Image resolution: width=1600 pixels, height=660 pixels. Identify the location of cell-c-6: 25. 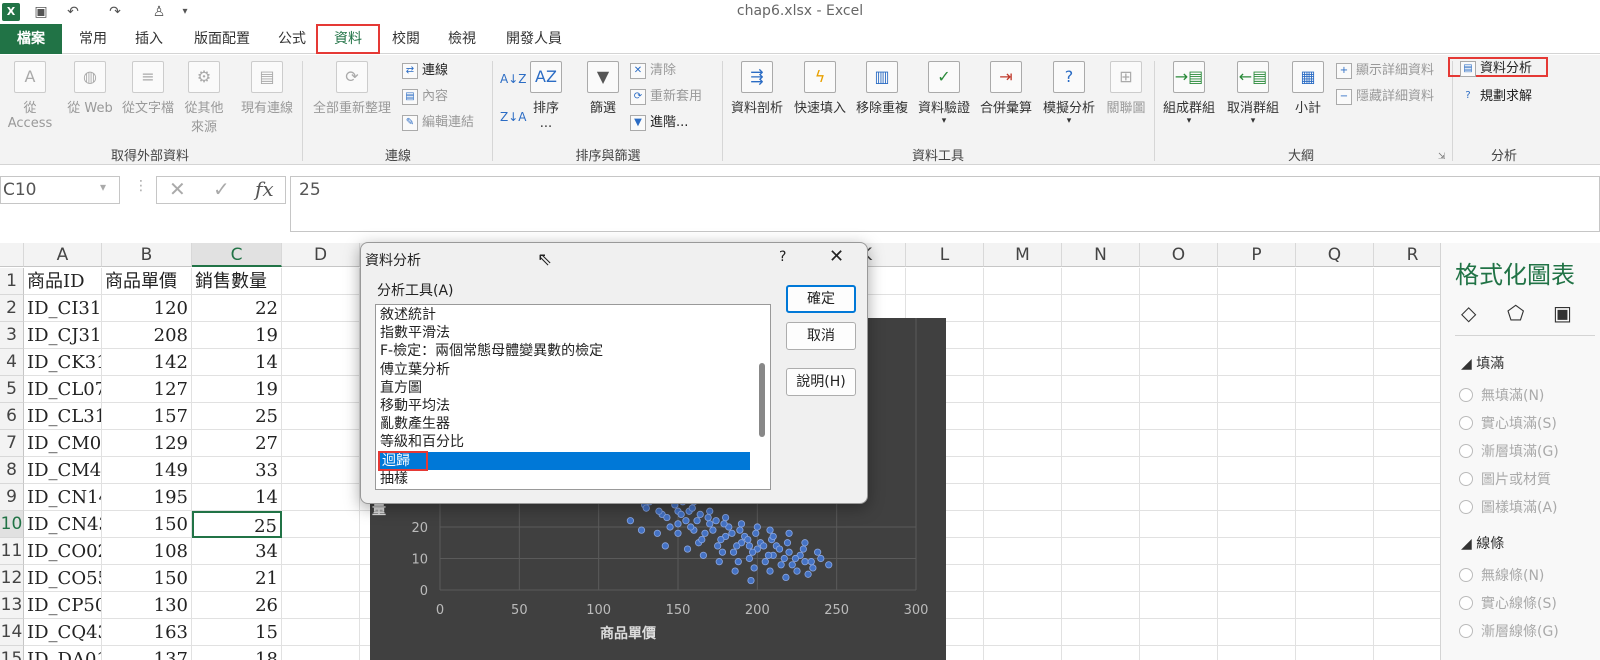
(237, 416).